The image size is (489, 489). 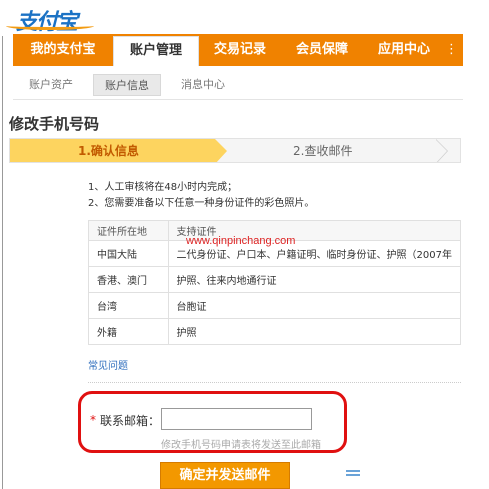 I want to click on table-row: 香港、澳门 护照、往来内地通行证, so click(x=275, y=279).